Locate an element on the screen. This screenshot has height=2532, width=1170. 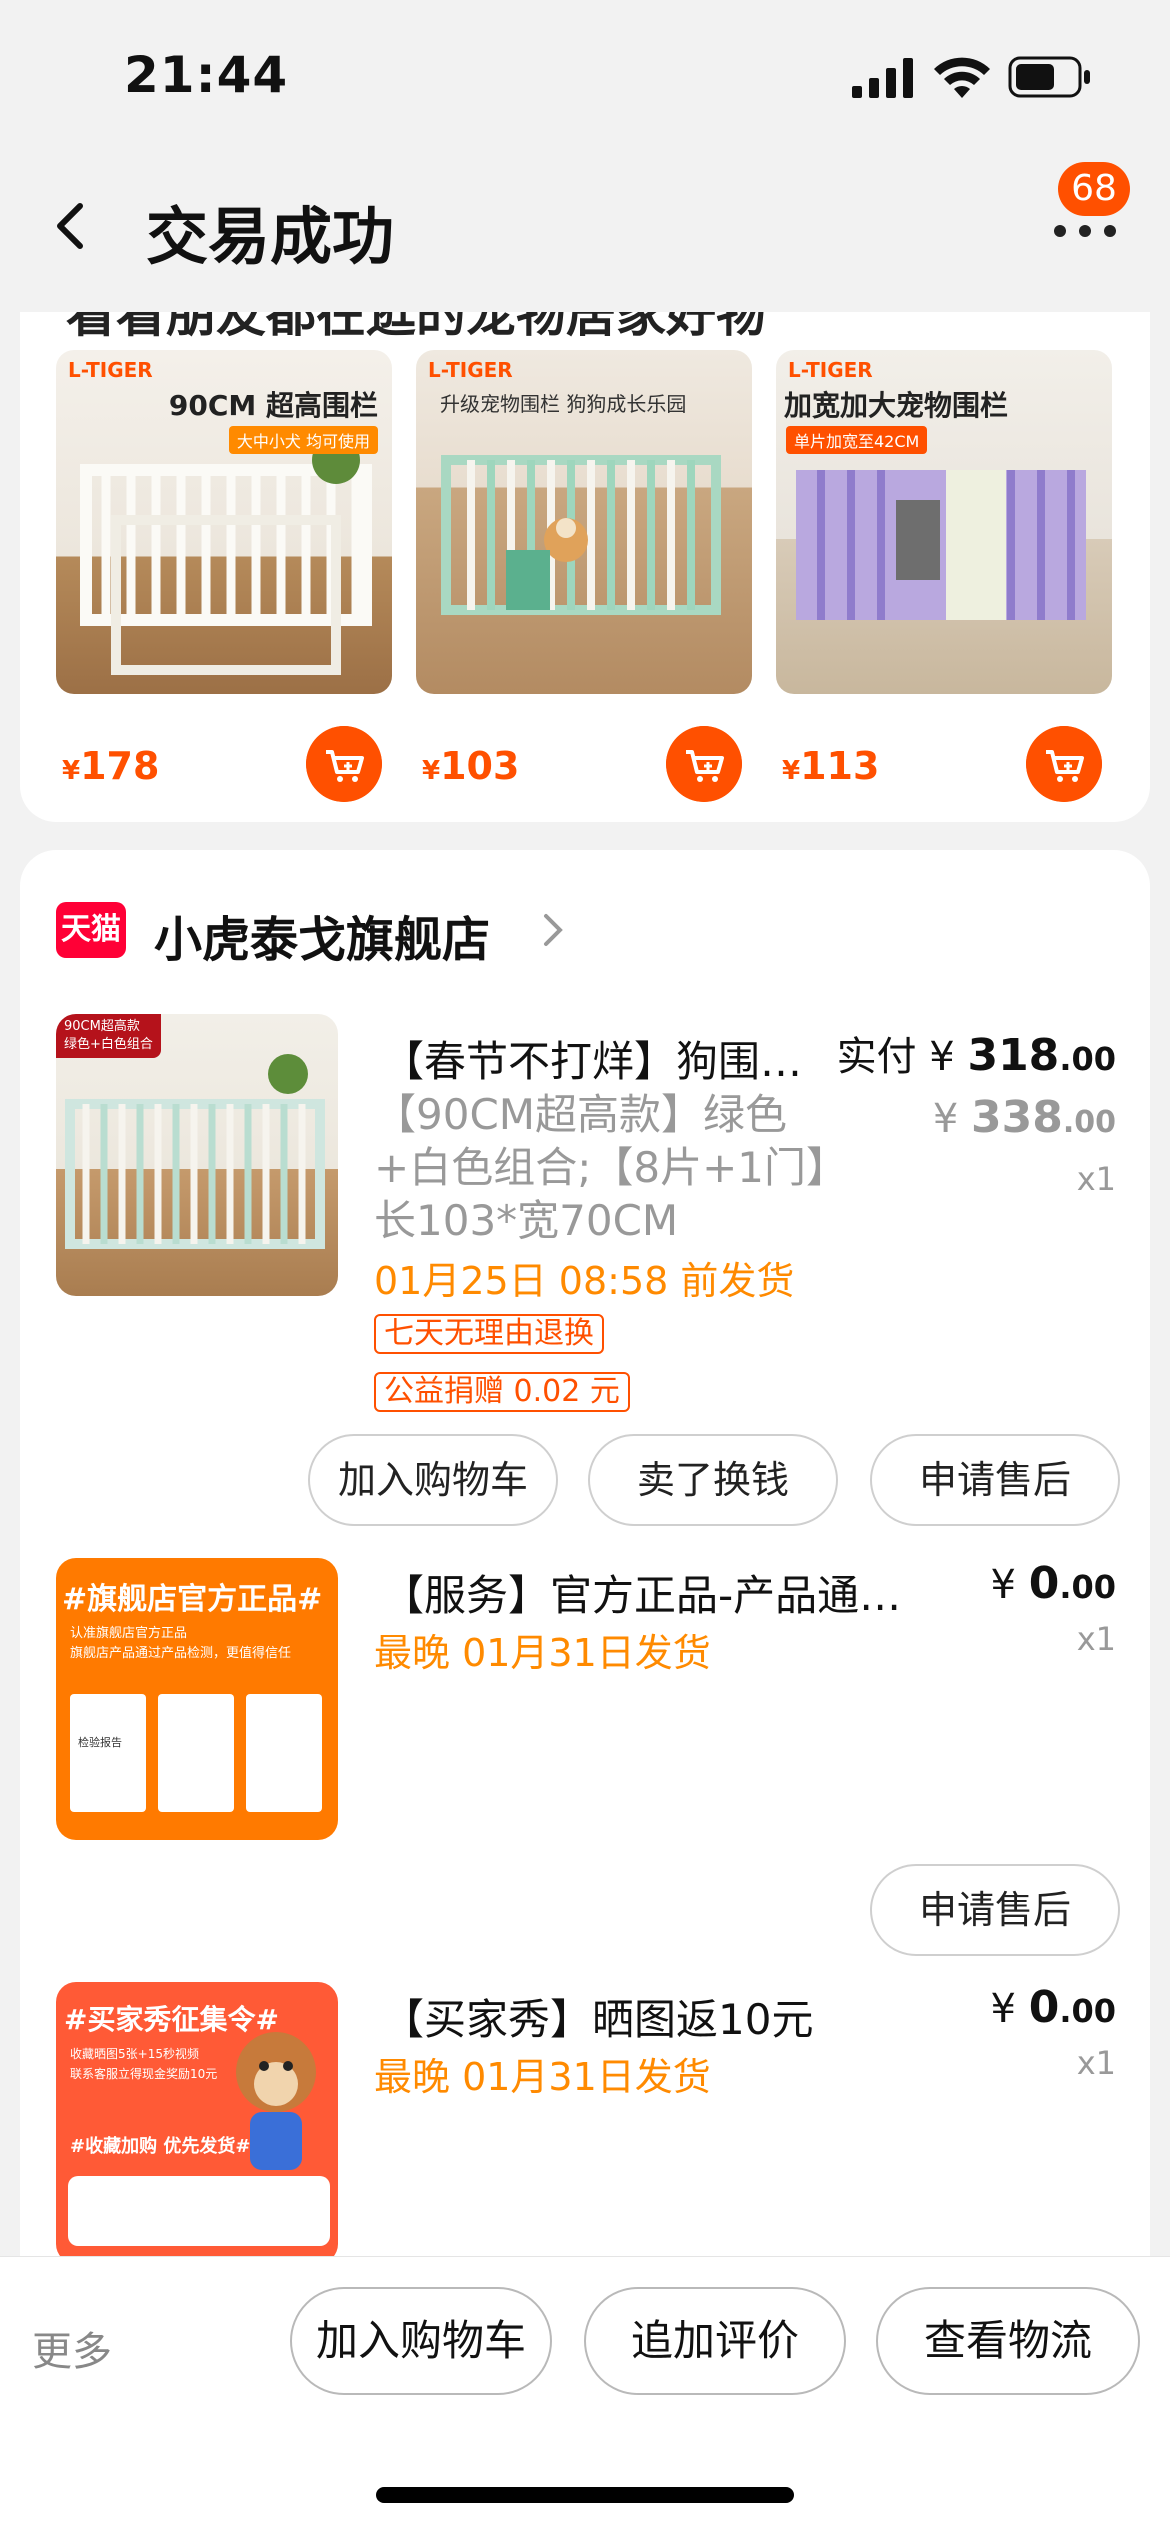
product-thumbnail: 90CM超高款 绿色+白色组合 is located at coordinates (197, 1155).